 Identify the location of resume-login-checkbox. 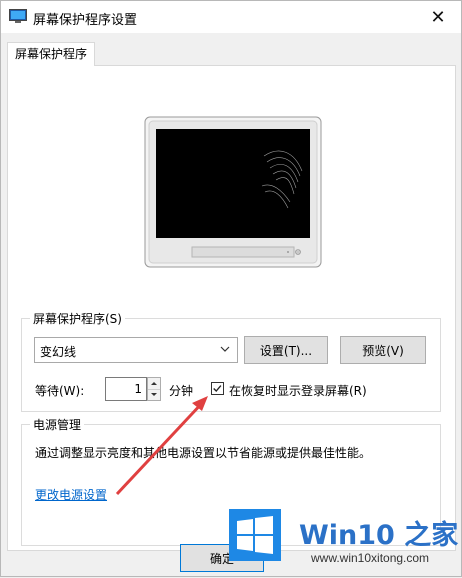
(217, 388).